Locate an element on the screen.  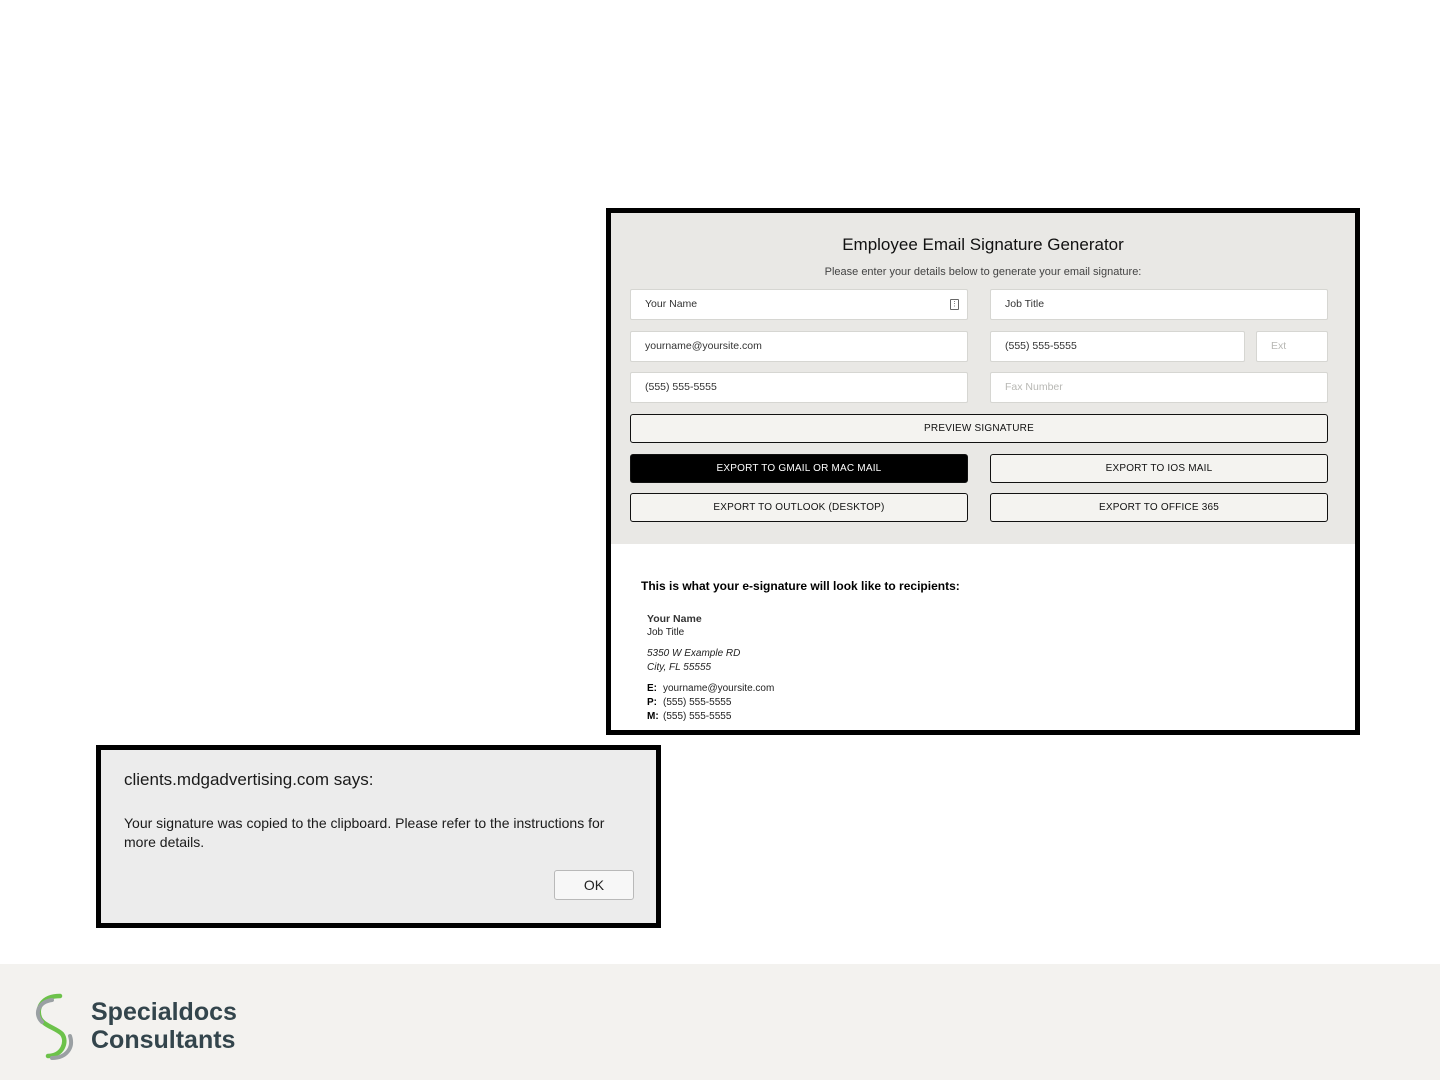
signature-mobile-row: M: (555) 555-5555 is located at coordinates (689, 717).